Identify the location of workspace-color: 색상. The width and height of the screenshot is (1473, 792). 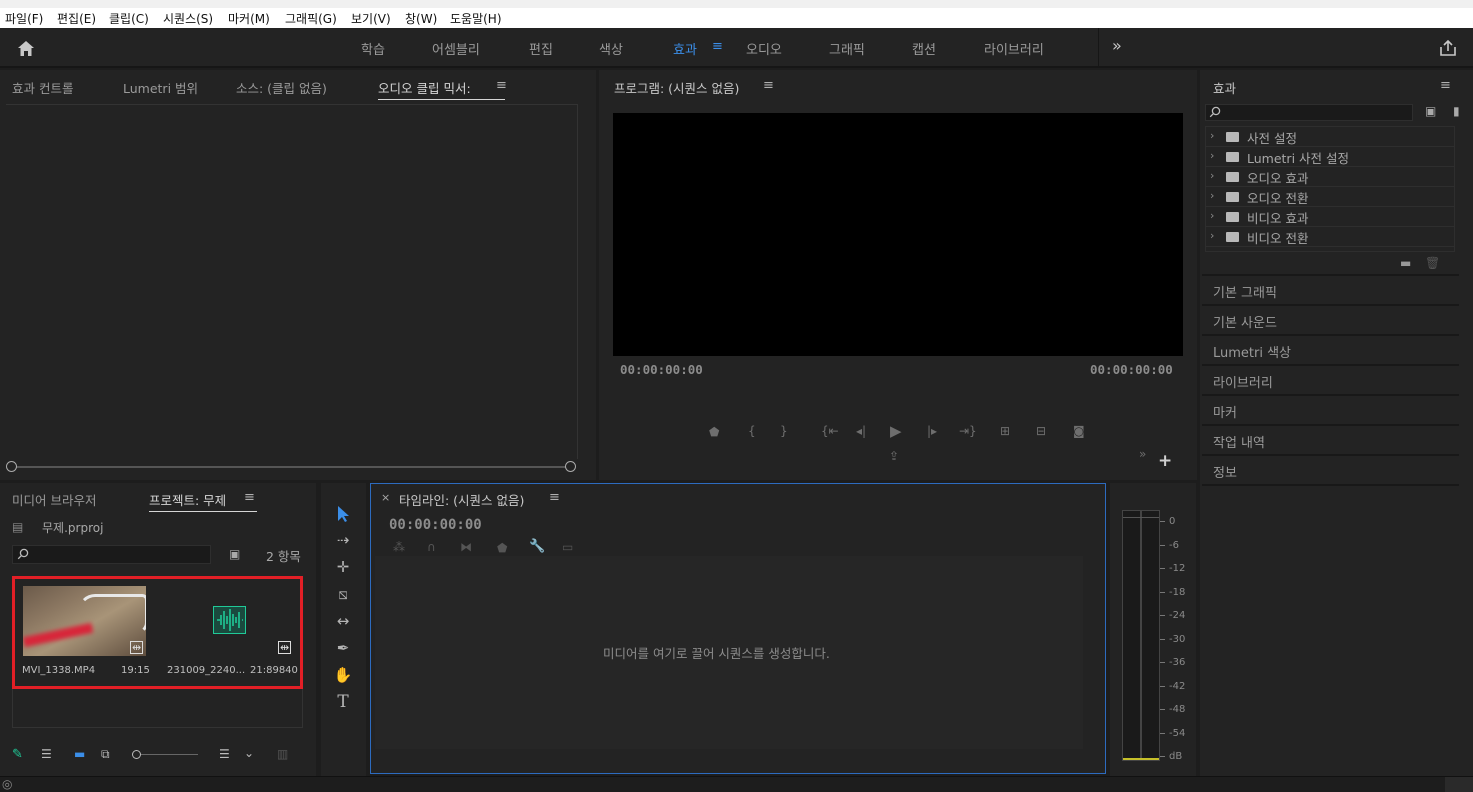
(611, 48).